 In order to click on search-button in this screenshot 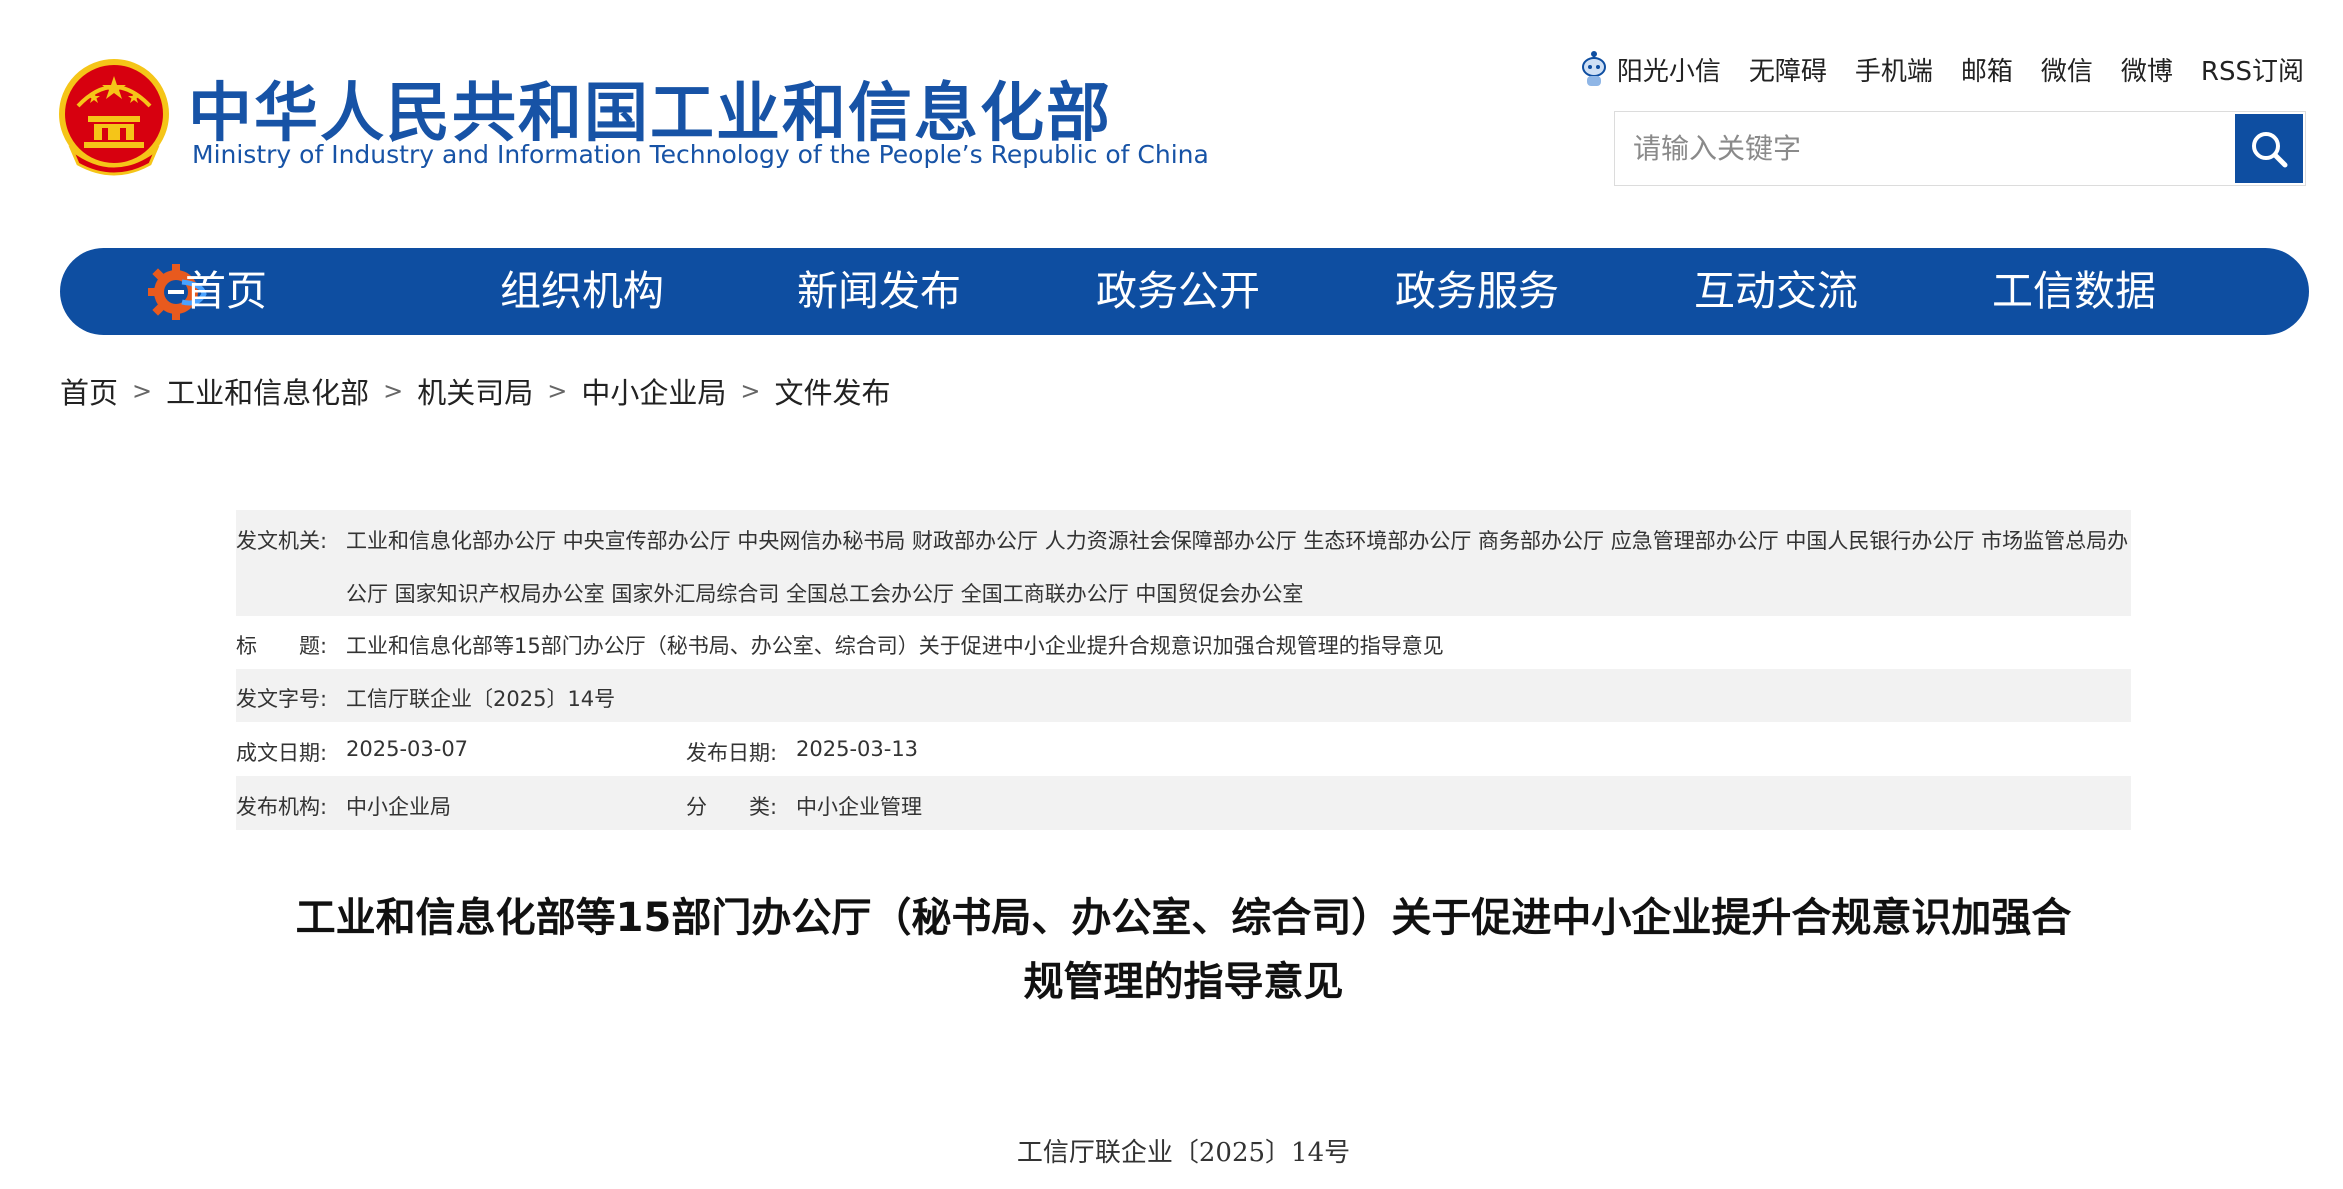, I will do `click(2269, 148)`.